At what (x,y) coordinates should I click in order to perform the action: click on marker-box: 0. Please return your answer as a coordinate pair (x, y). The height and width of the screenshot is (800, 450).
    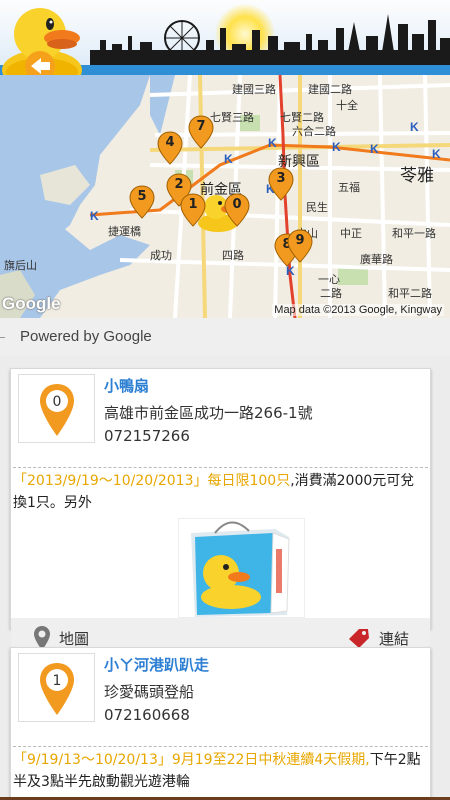
    Looking at the image, I should click on (56, 408).